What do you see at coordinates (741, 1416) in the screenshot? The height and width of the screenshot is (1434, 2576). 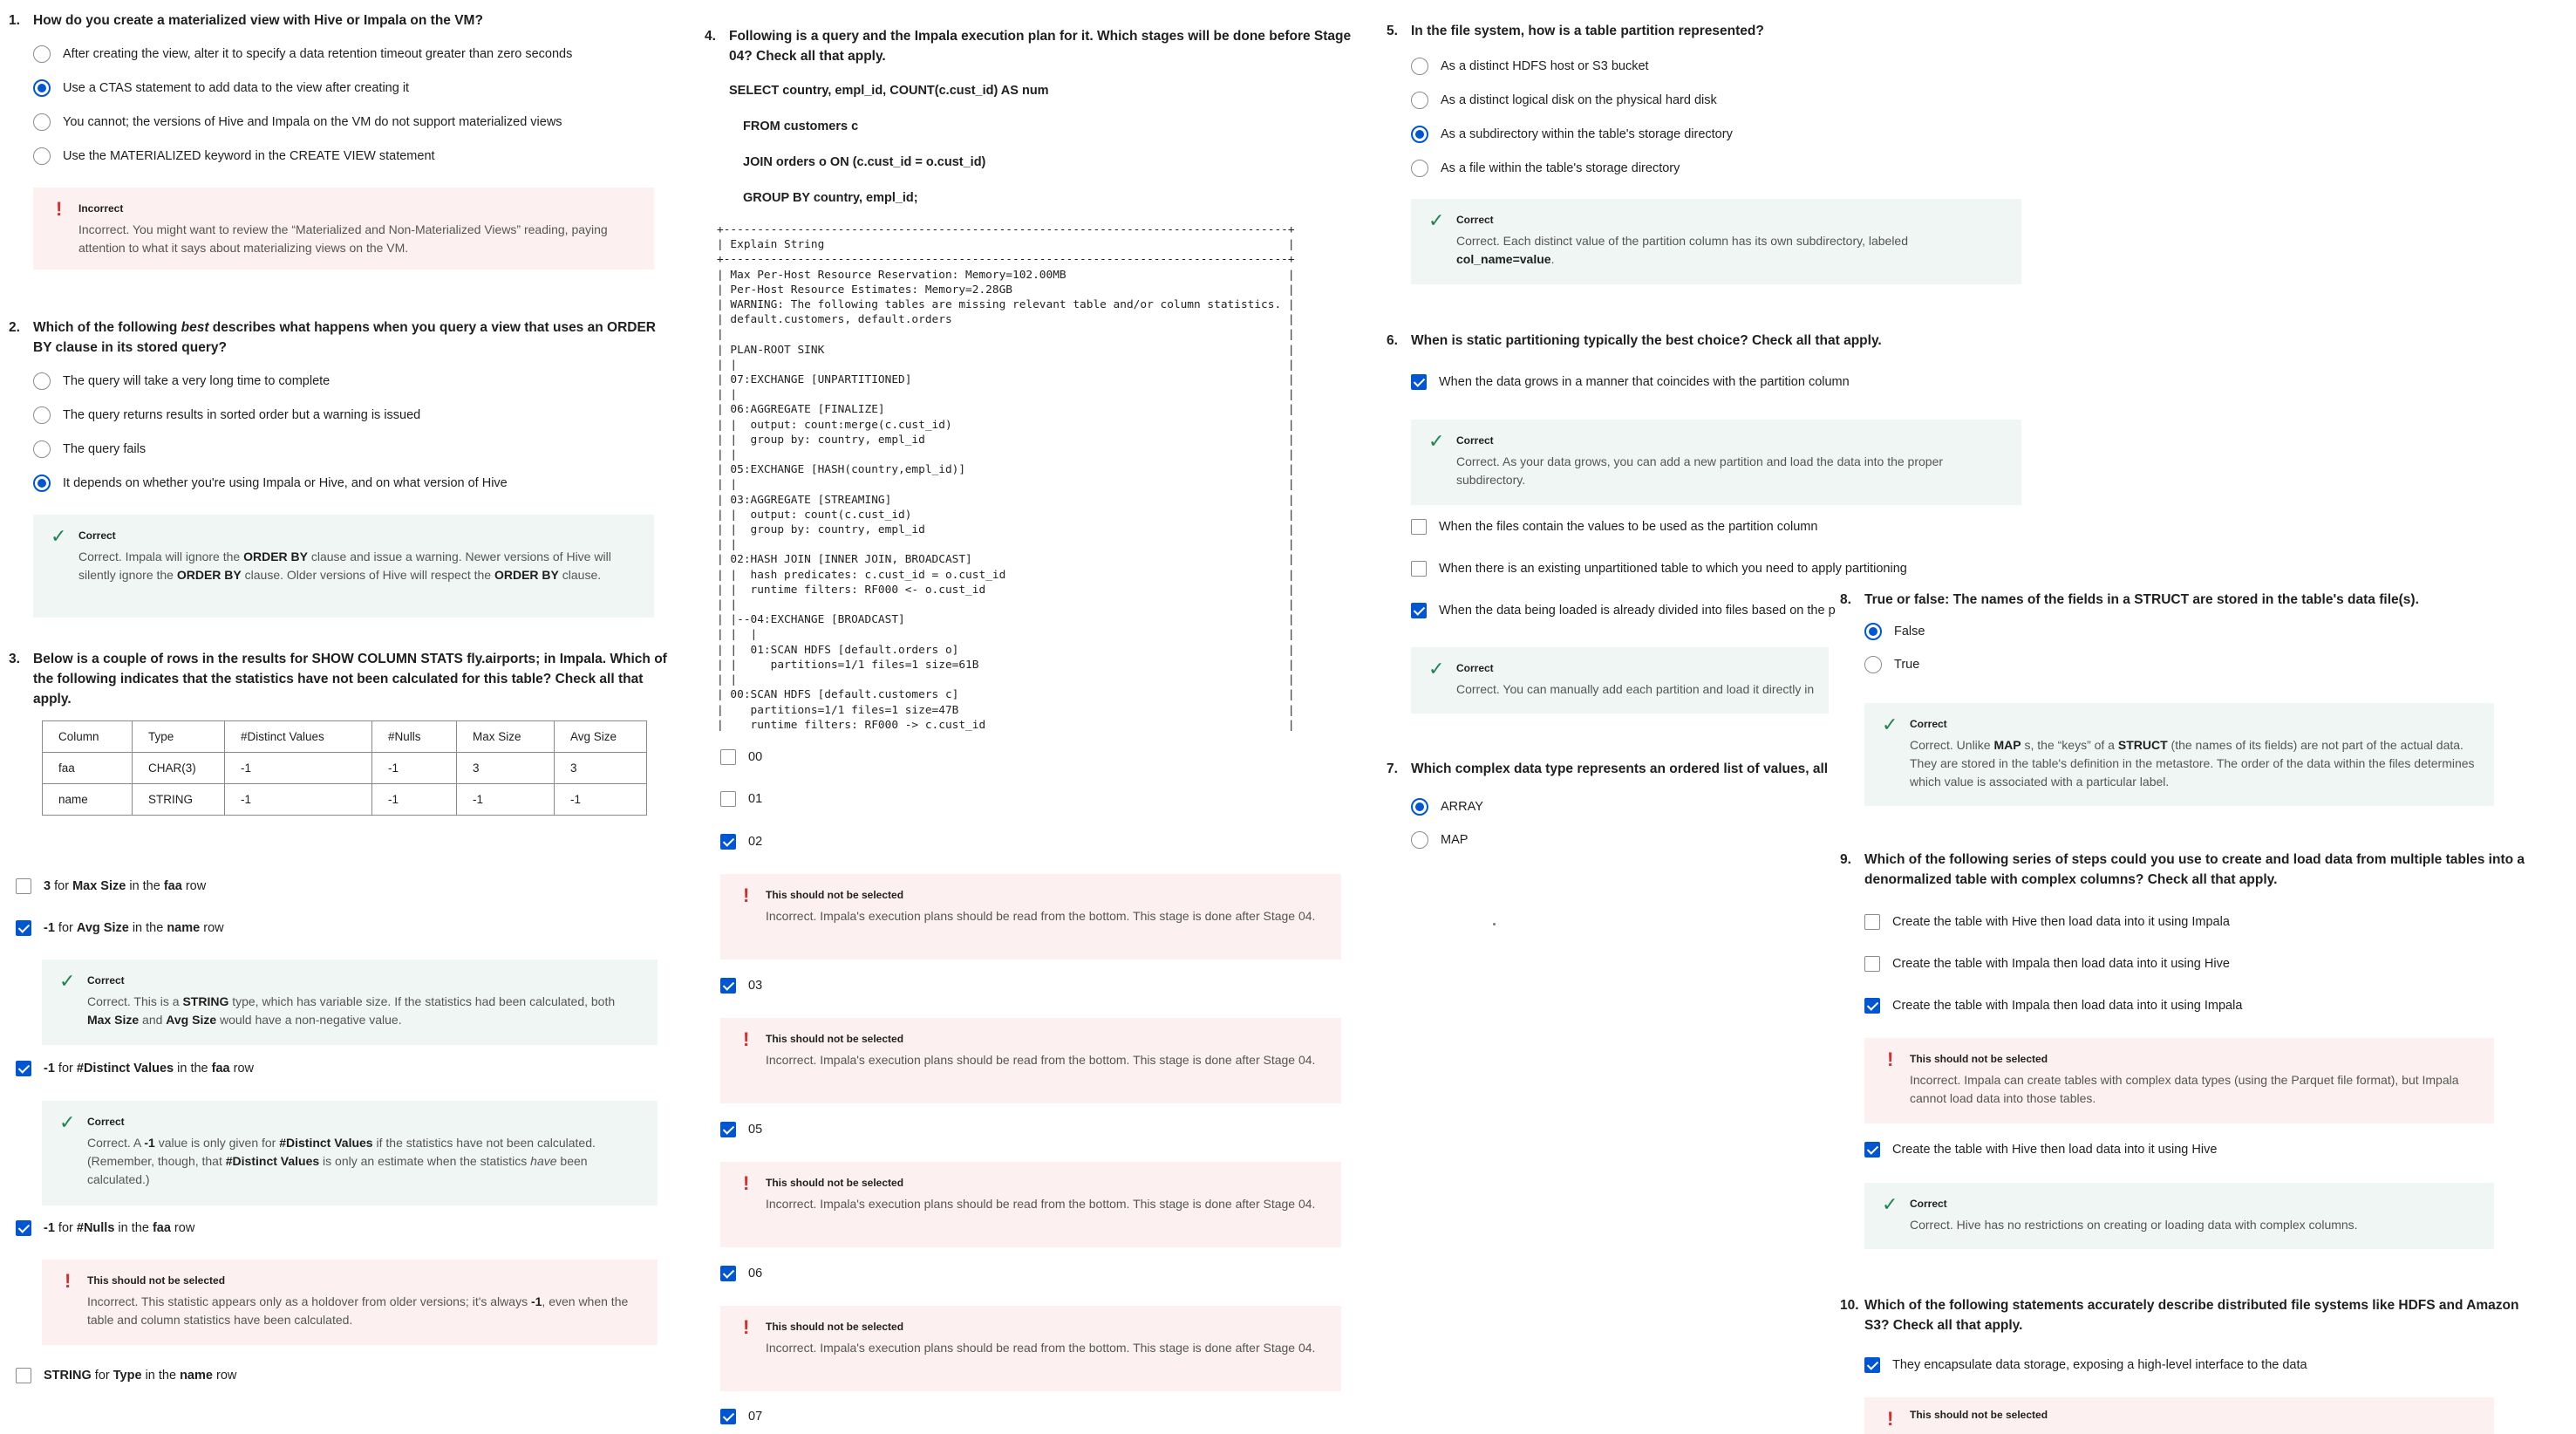 I see `q4-option-07: 07` at bounding box center [741, 1416].